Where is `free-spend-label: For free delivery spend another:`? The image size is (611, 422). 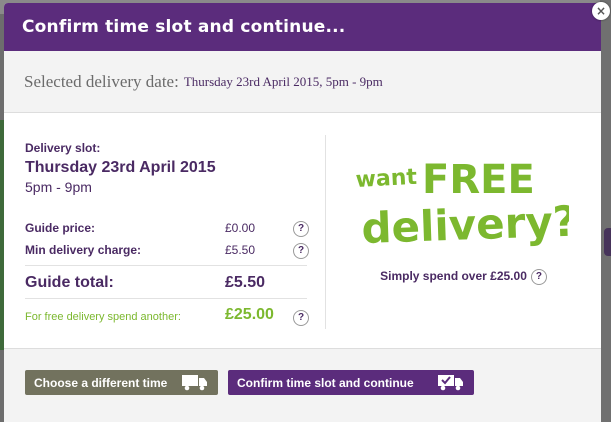
free-spend-label: For free delivery spend another: is located at coordinates (103, 317).